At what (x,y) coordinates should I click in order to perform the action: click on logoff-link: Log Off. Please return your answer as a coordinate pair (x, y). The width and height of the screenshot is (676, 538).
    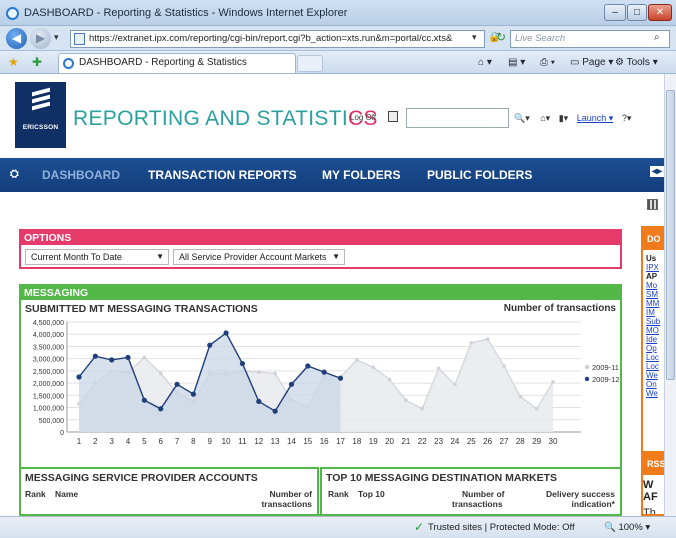
    Looking at the image, I should click on (363, 117).